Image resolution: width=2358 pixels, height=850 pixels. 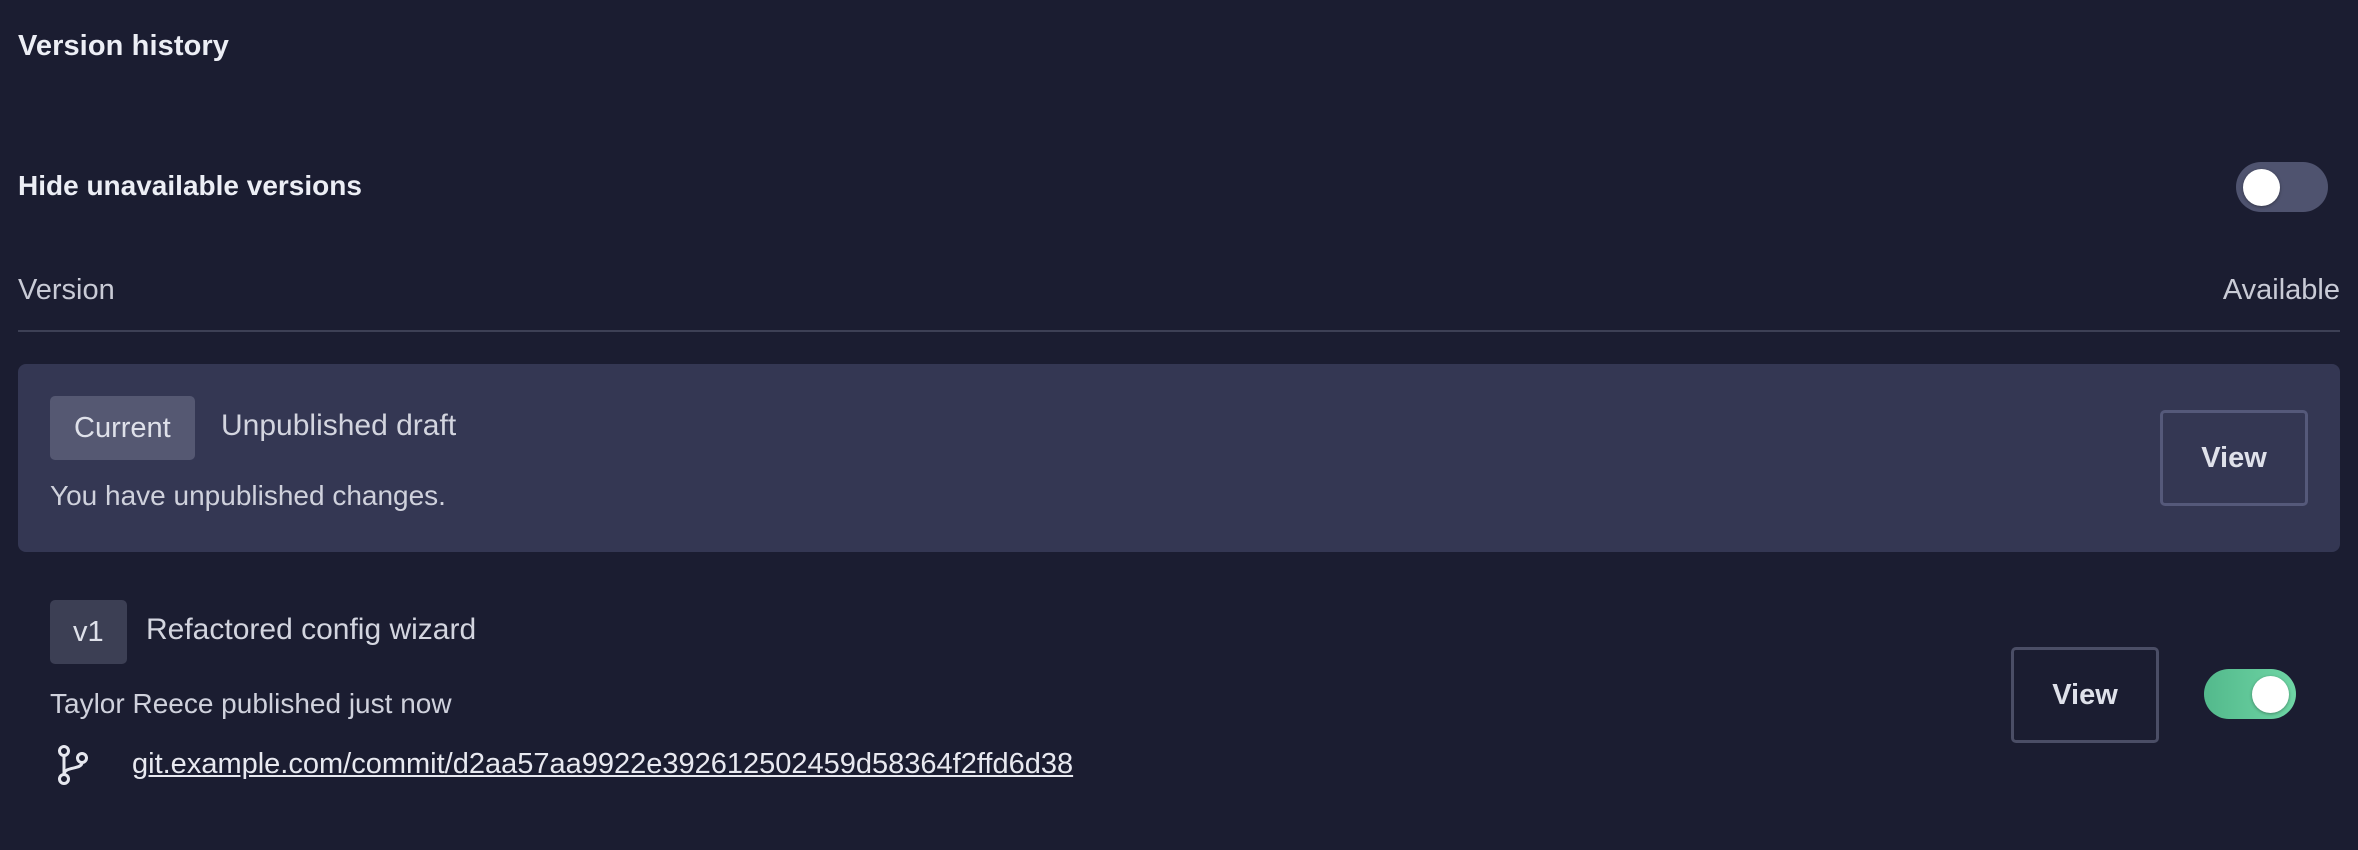 I want to click on git-branch-icon, so click(x=73, y=765).